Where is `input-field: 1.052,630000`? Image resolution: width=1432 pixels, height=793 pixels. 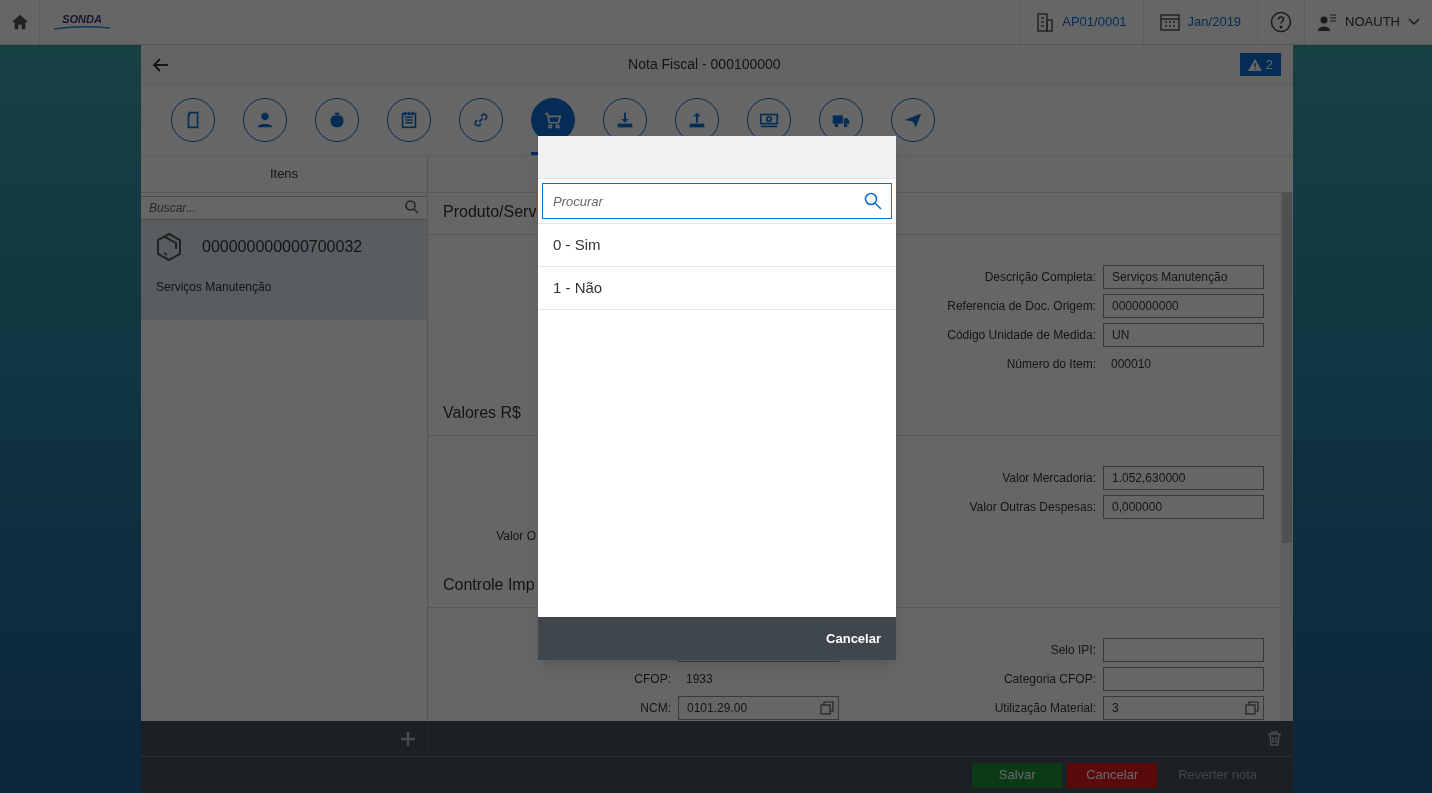 input-field: 1.052,630000 is located at coordinates (1183, 478).